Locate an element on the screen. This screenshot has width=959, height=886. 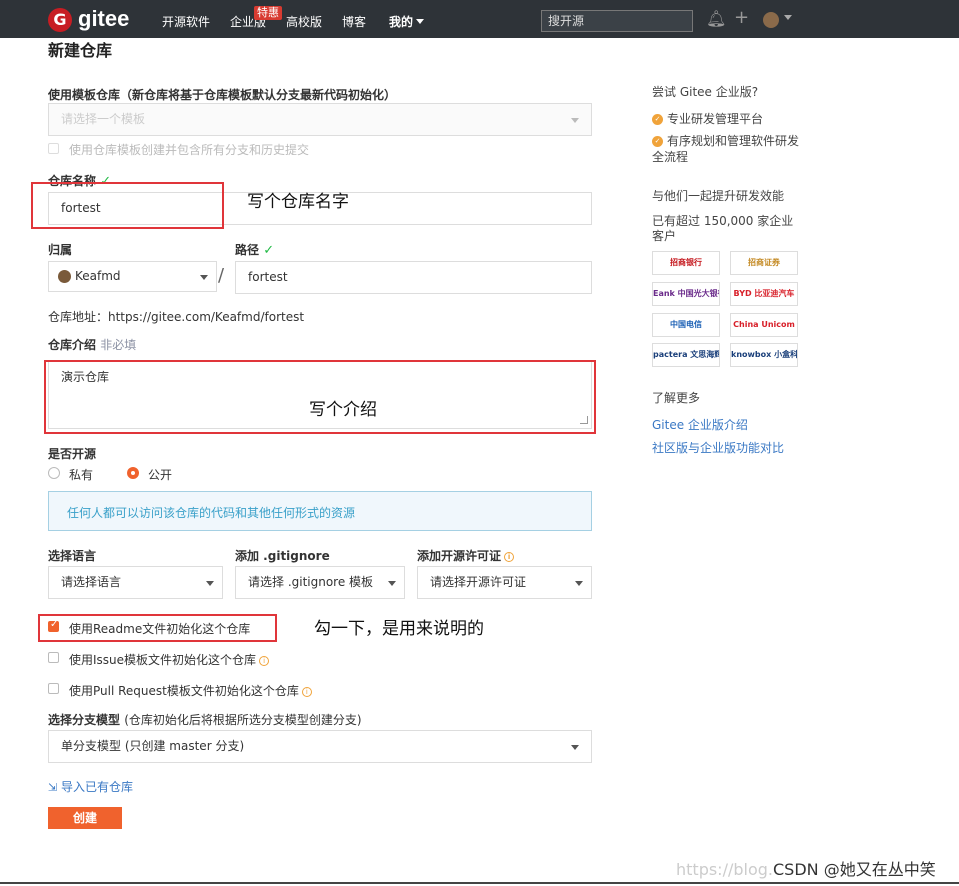
owner-label: 归属 is located at coordinates (60, 249).